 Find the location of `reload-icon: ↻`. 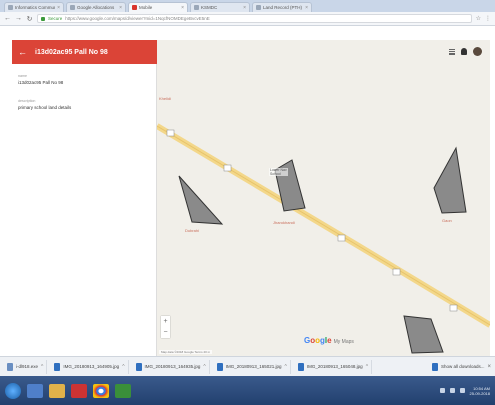

reload-icon: ↻ is located at coordinates (29, 19).